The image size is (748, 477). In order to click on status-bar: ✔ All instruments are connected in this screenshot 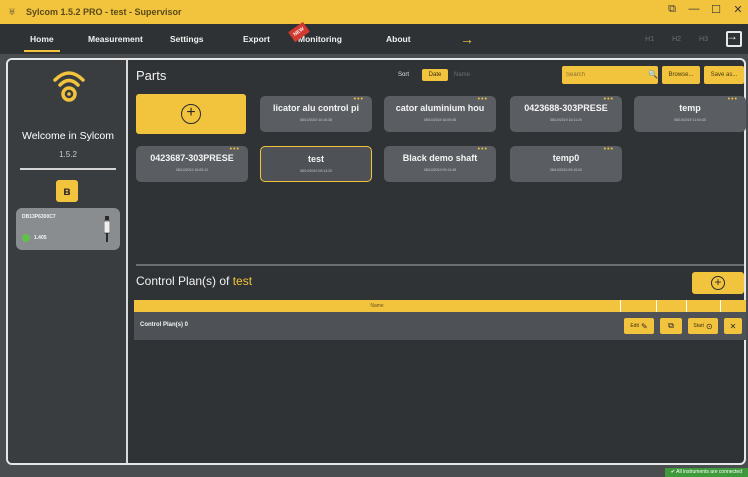, I will do `click(706, 472)`.